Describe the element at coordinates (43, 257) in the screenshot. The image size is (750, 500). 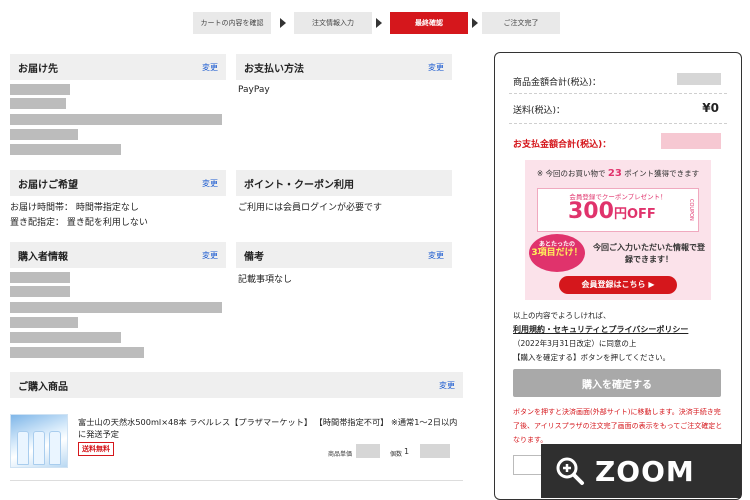
I see `section-title: 購入者情報` at that location.